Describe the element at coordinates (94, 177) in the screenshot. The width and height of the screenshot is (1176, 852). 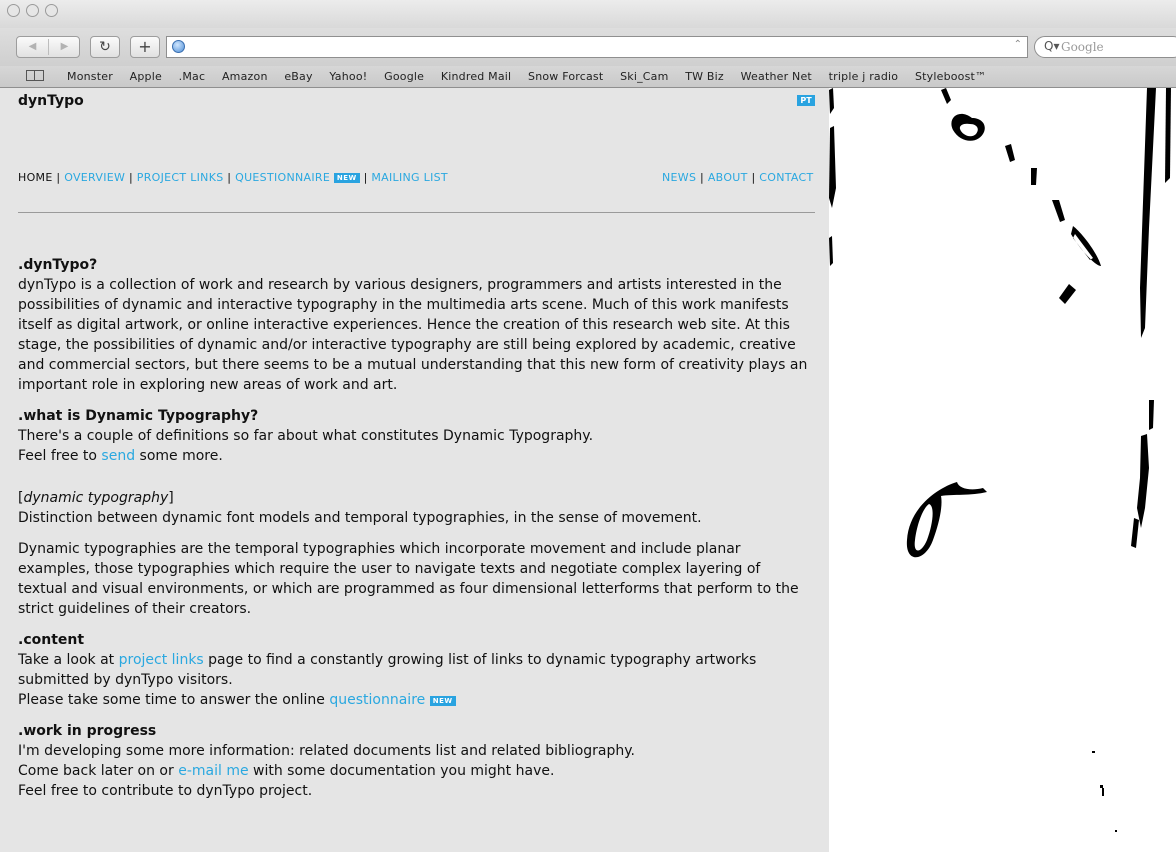
I see `nav-overview: OVERVIEW` at that location.